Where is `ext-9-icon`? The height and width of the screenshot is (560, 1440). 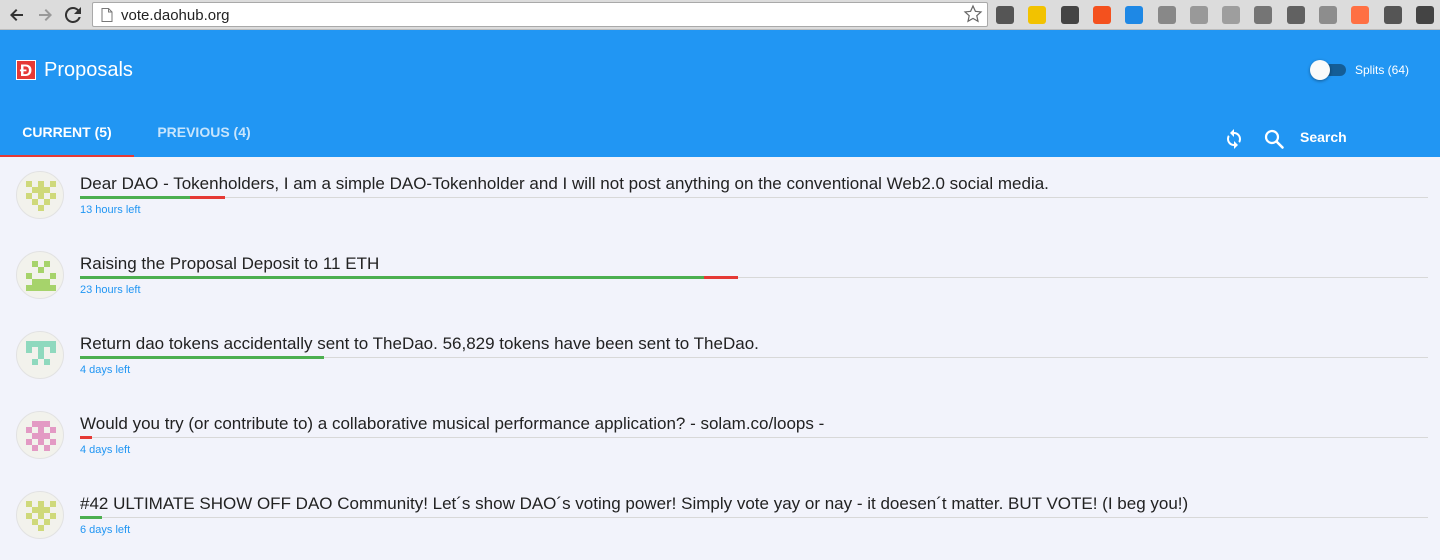
ext-9-icon is located at coordinates (1263, 15).